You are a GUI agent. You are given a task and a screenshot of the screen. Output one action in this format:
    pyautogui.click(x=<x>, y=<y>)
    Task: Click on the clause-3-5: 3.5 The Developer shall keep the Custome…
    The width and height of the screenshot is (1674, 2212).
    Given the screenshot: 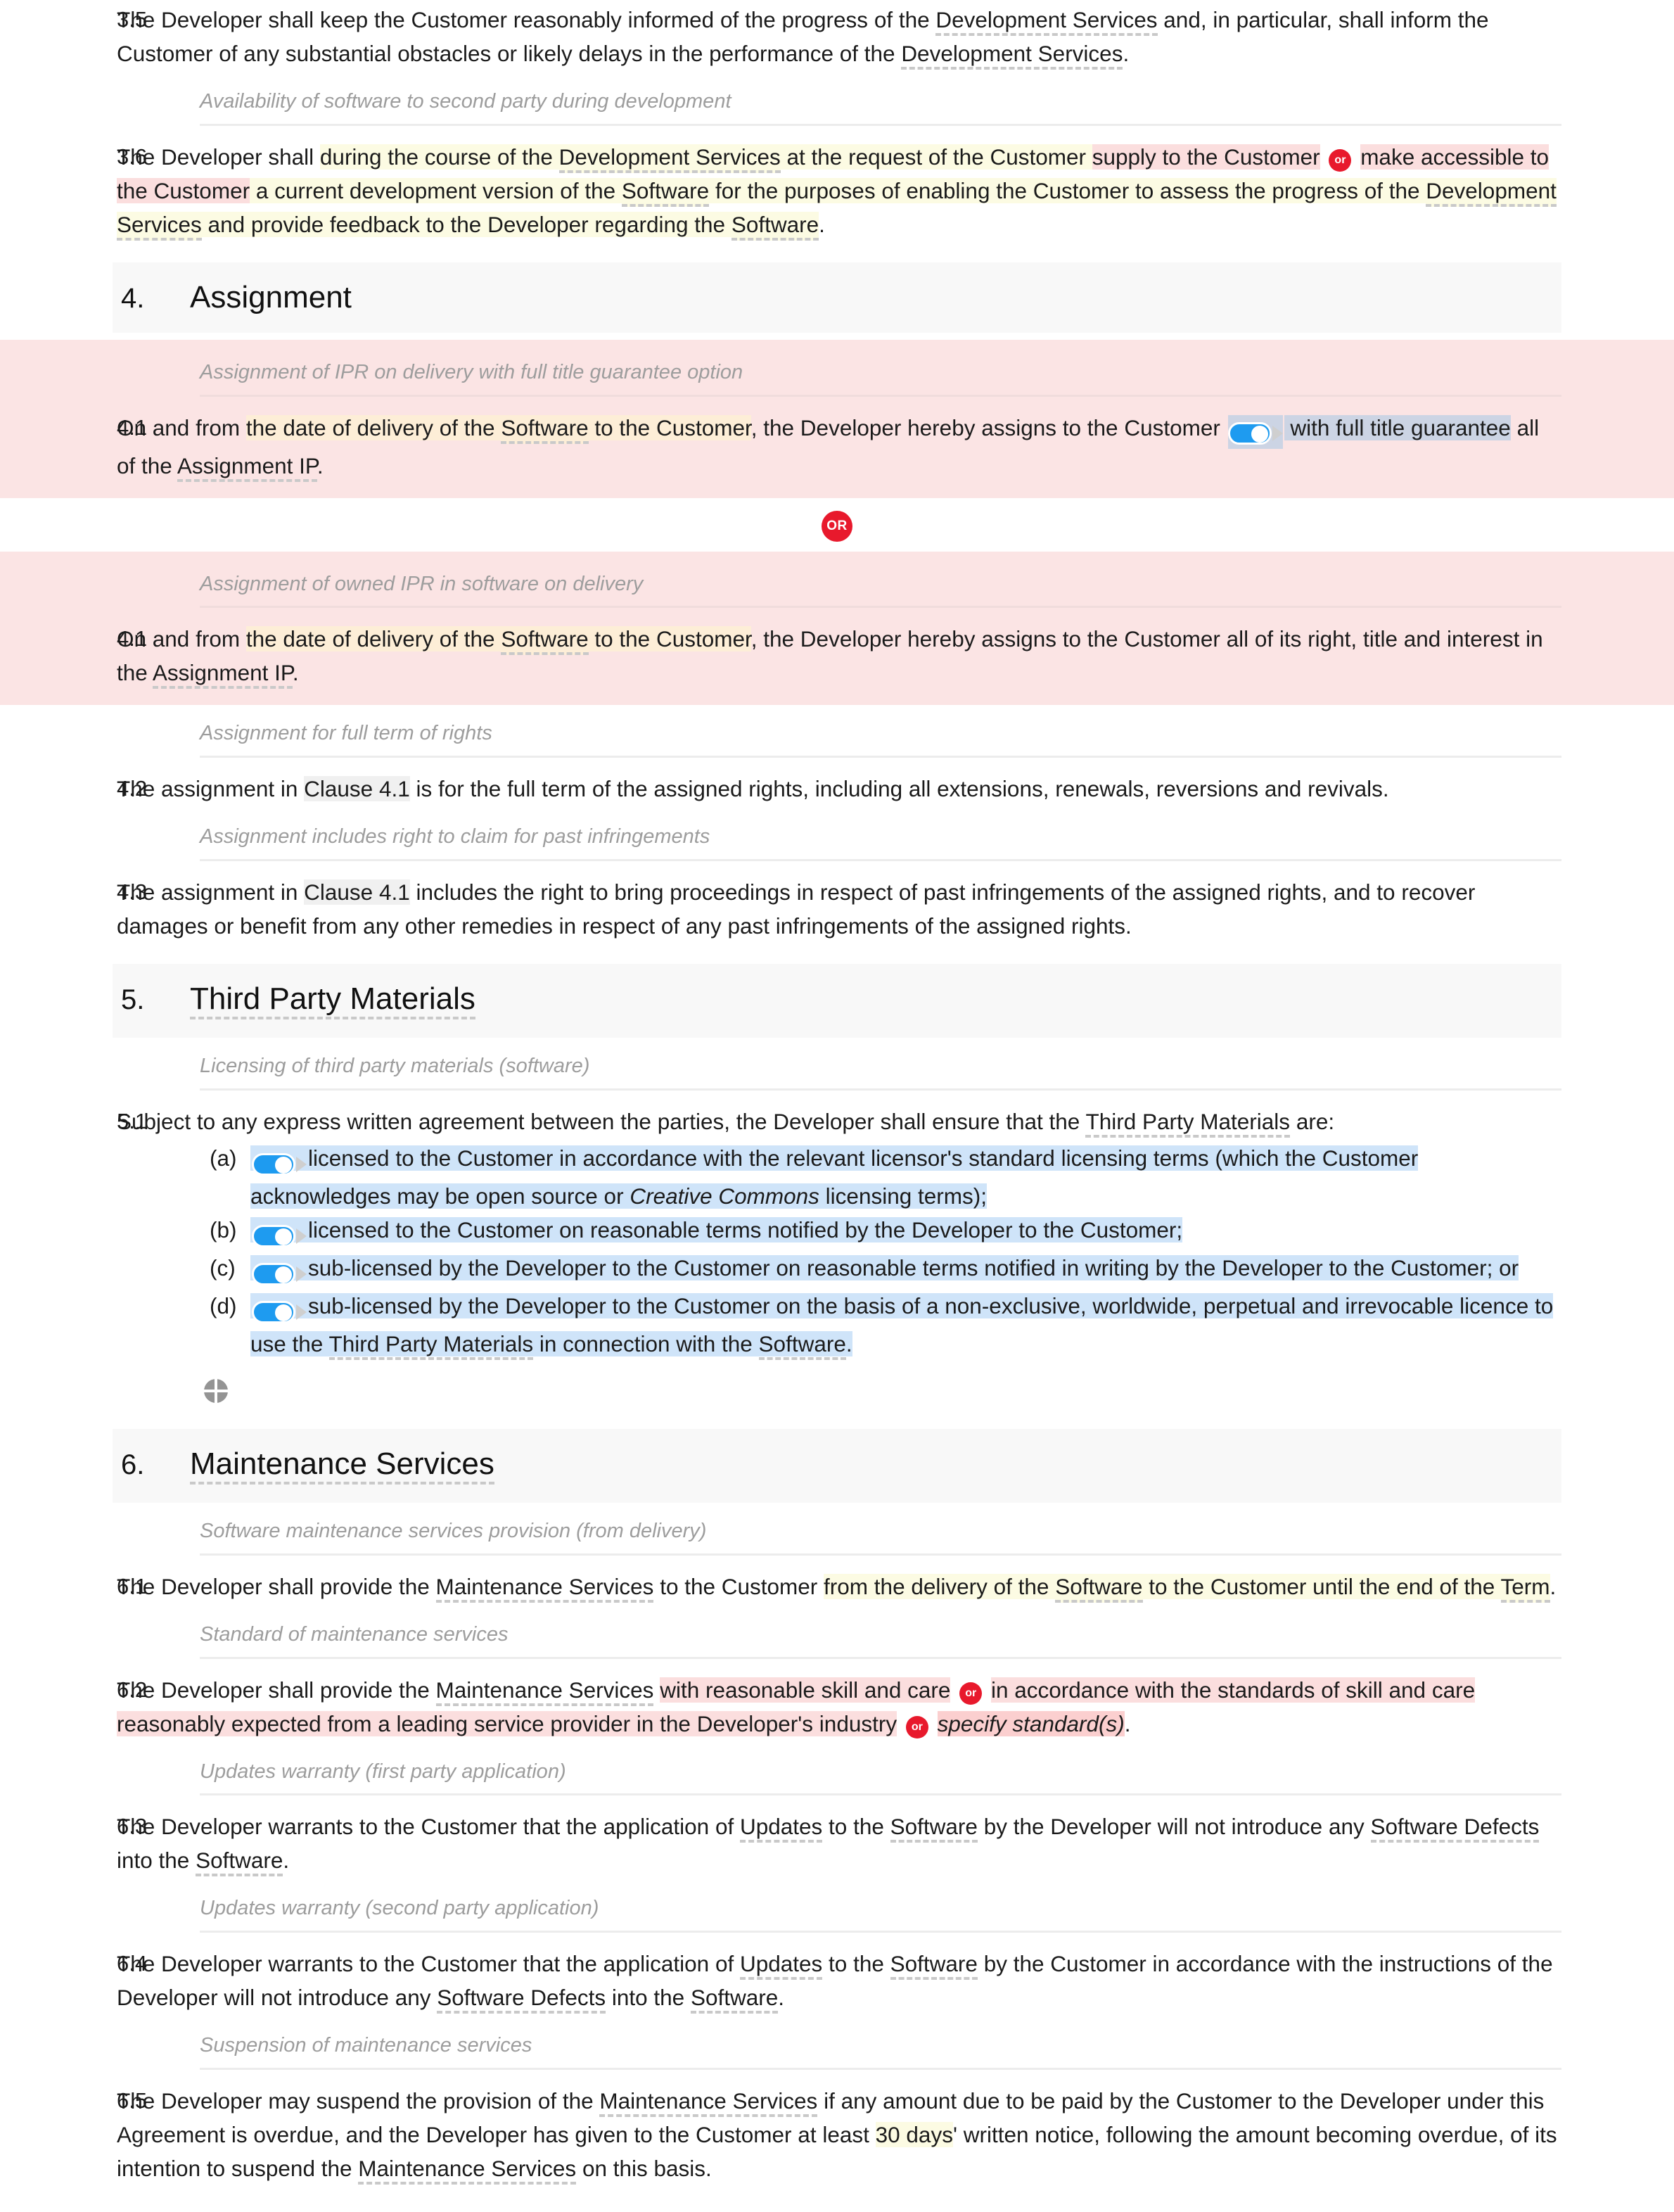 What is the action you would take?
    pyautogui.click(x=837, y=36)
    